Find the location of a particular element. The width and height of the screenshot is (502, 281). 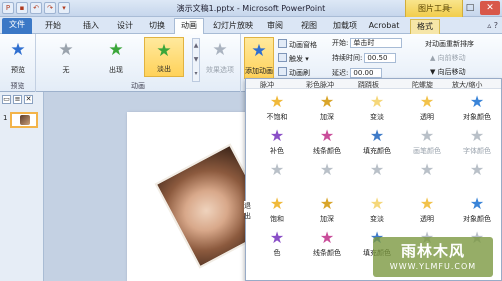

effect-label: 变淡 is located at coordinates (377, 219).